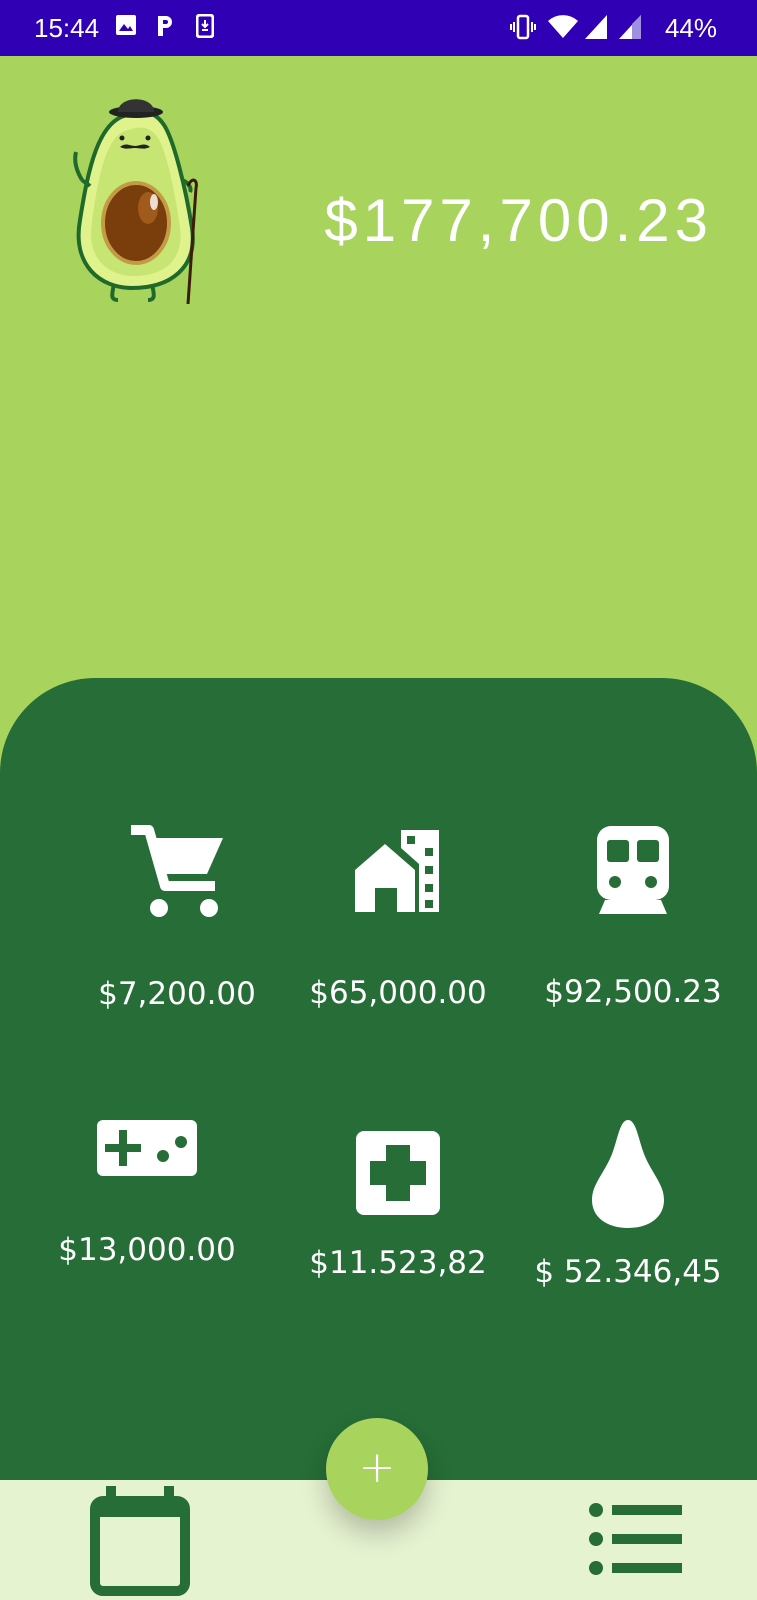 This screenshot has height=1600, width=757. I want to click on calendar-icon, so click(140, 1542).